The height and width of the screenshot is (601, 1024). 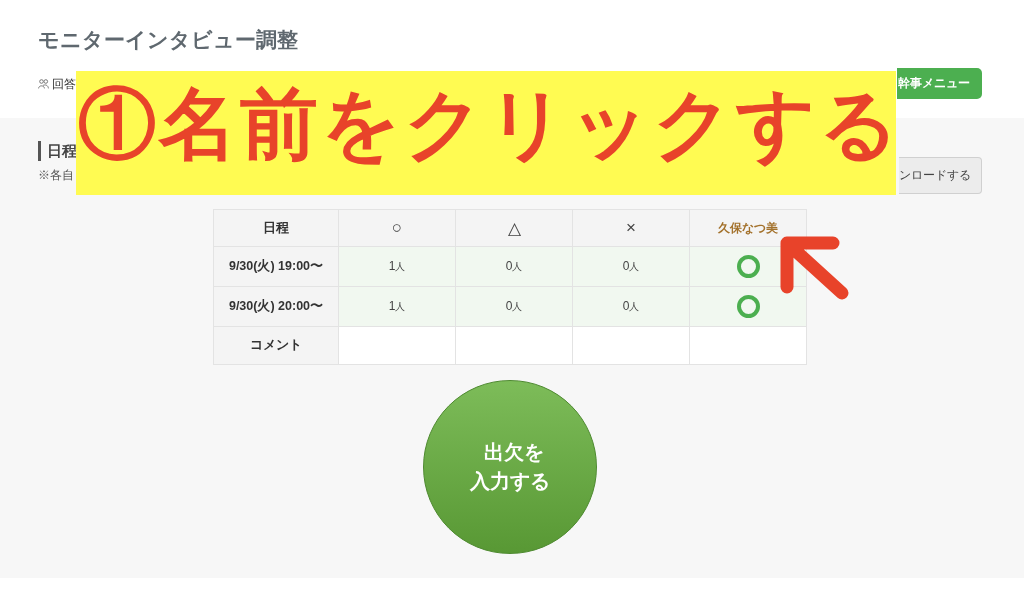 What do you see at coordinates (397, 228) in the screenshot?
I see `table-header-cell: ○` at bounding box center [397, 228].